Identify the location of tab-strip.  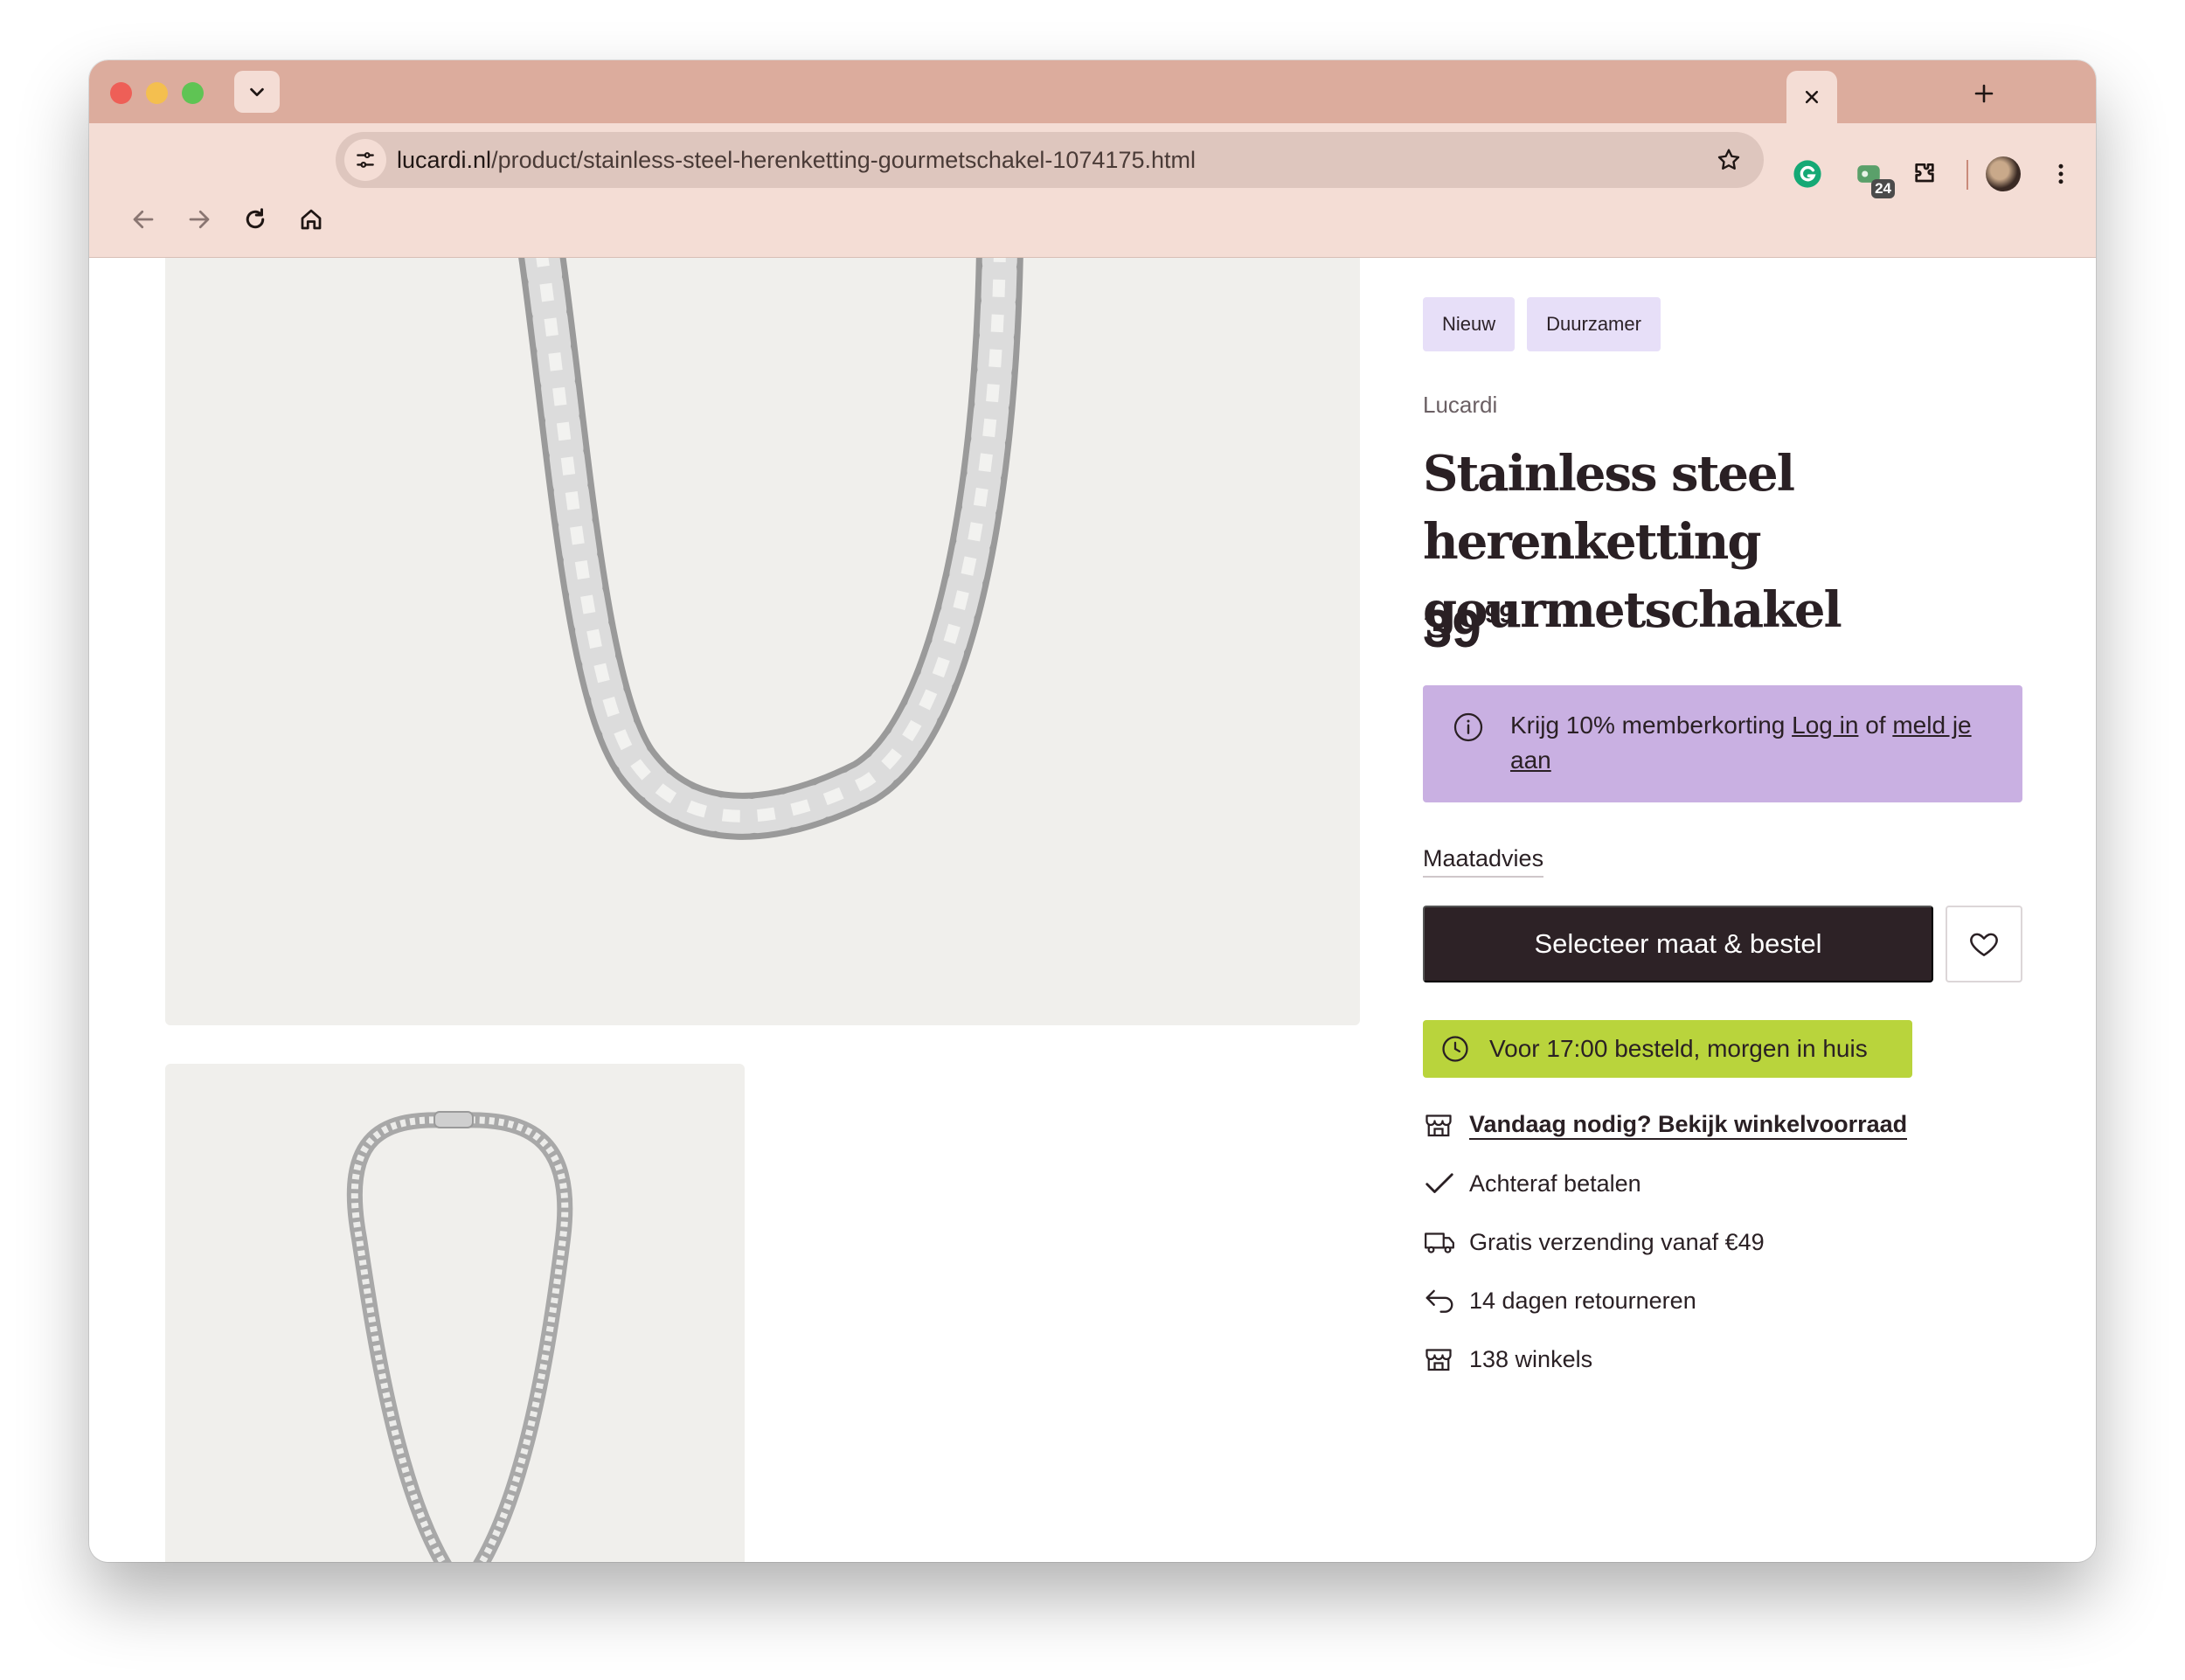
(1092, 91).